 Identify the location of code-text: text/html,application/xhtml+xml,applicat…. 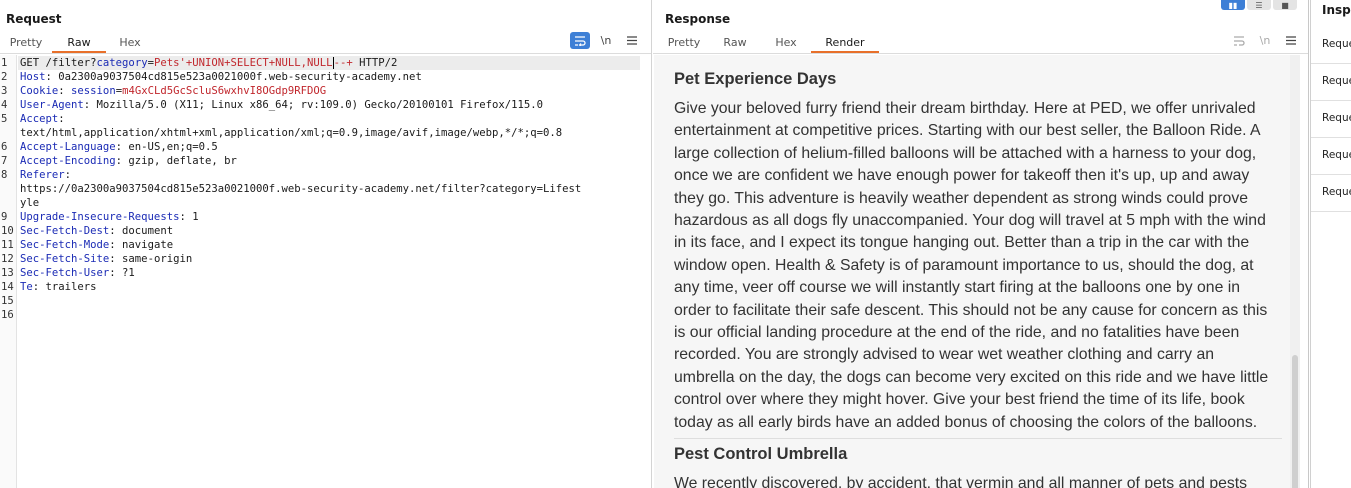
(291, 133).